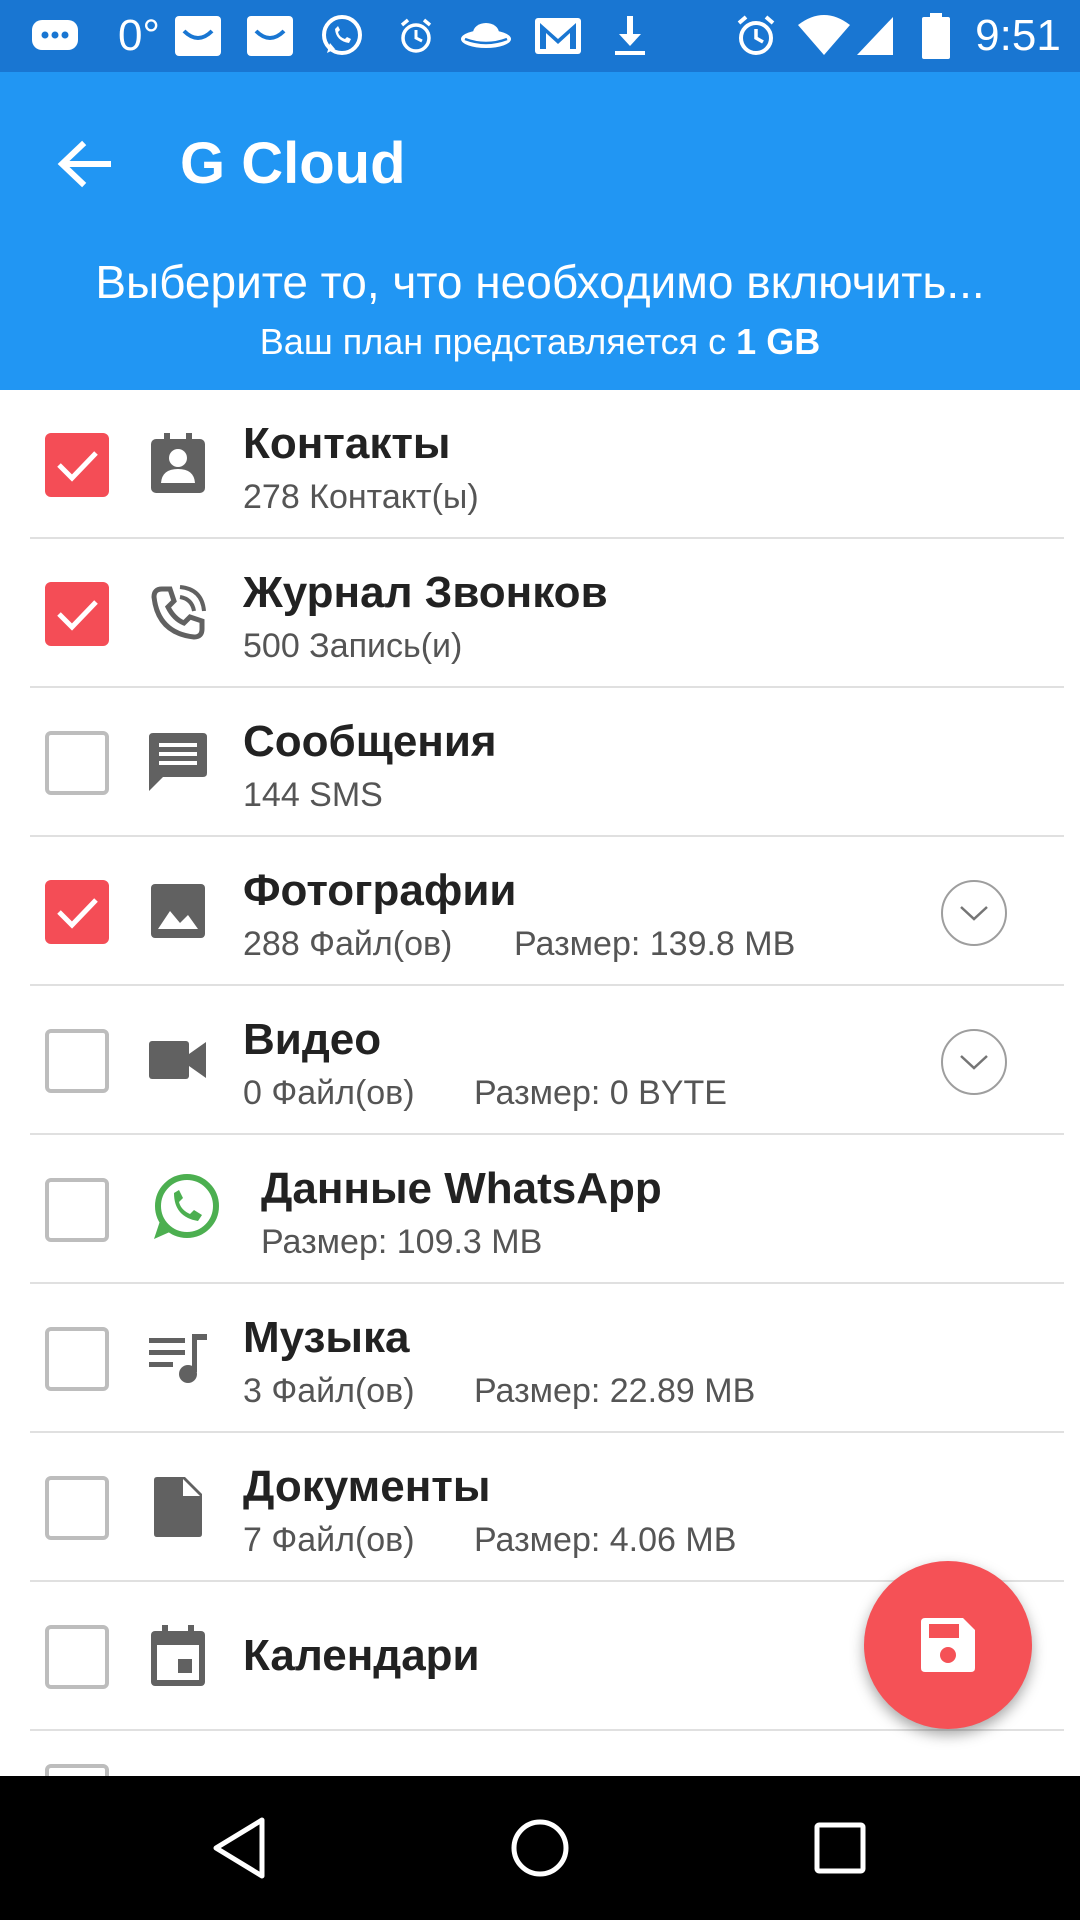  I want to click on item-size: Размер: 22.89 MB, so click(615, 1391).